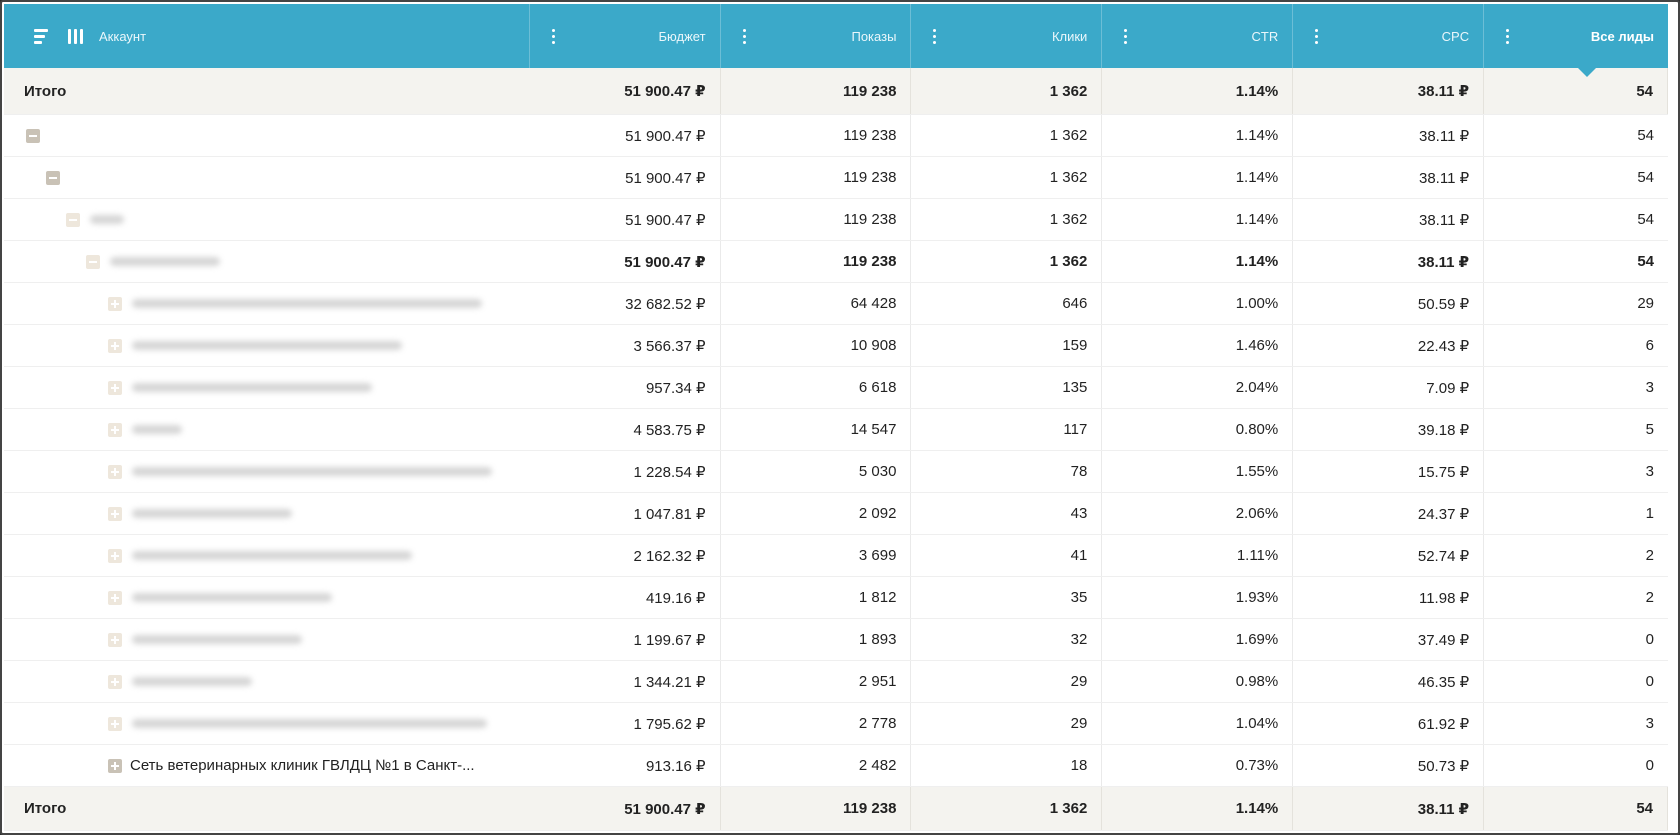 This screenshot has height=835, width=1680. I want to click on row-clicks: 117, so click(1007, 429).